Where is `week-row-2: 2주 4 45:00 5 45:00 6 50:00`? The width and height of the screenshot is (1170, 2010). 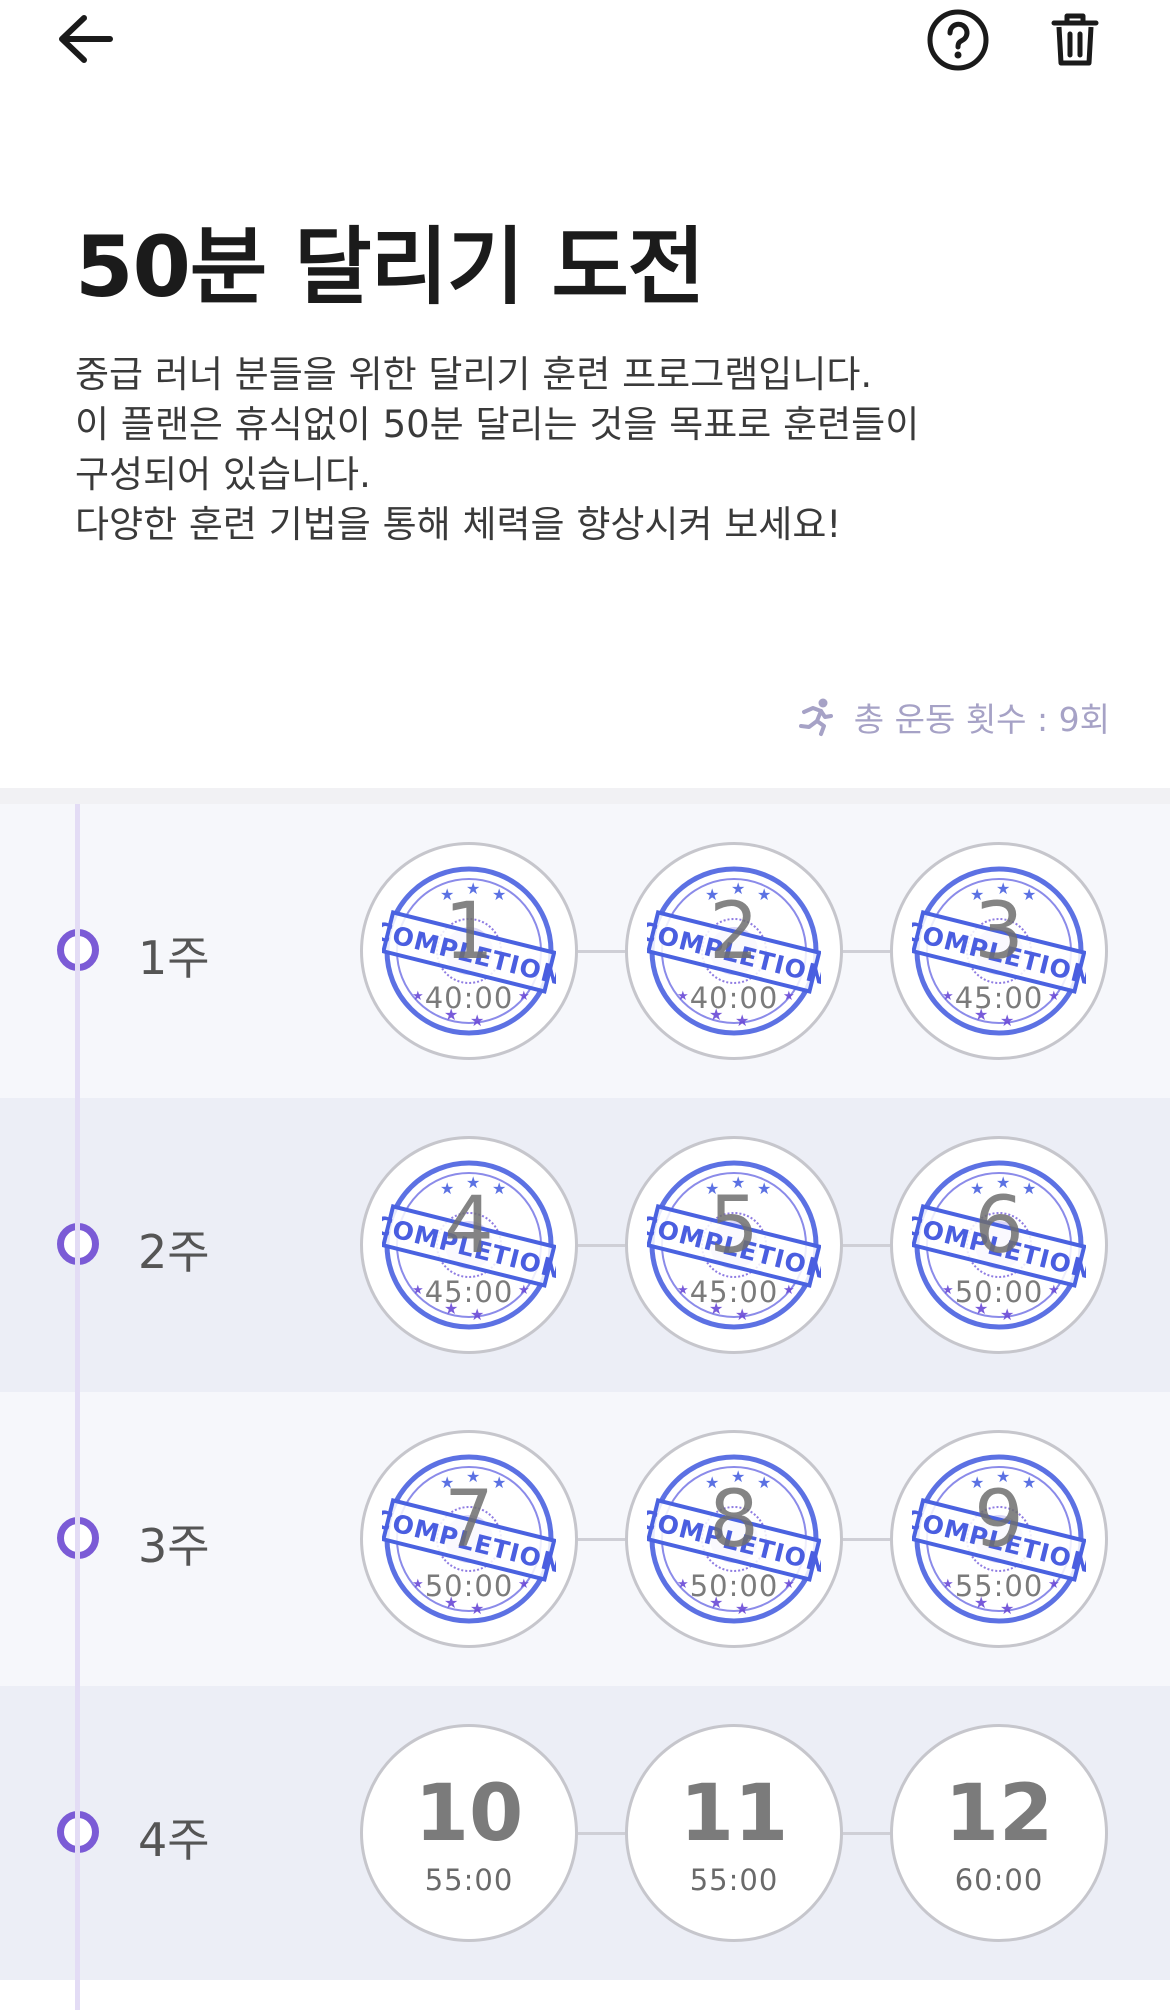 week-row-2: 2주 4 45:00 5 45:00 6 50:00 is located at coordinates (585, 1245).